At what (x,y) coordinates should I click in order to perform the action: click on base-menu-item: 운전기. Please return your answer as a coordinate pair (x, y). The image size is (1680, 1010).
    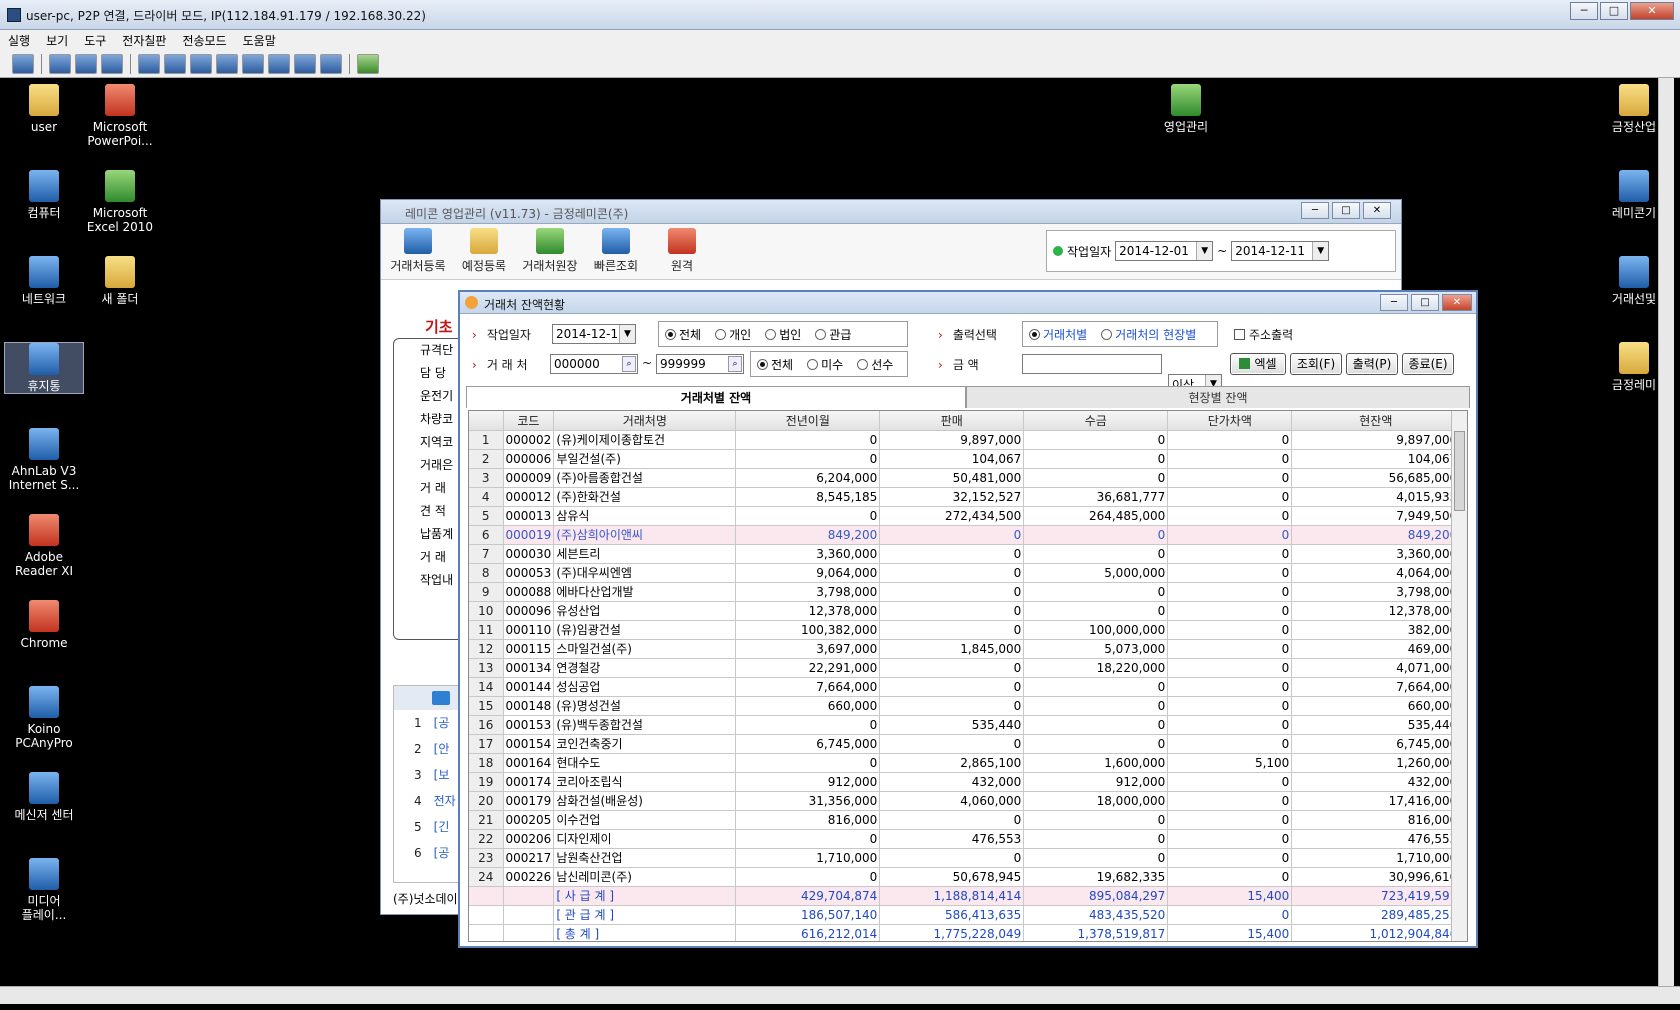
    Looking at the image, I should click on (428, 396).